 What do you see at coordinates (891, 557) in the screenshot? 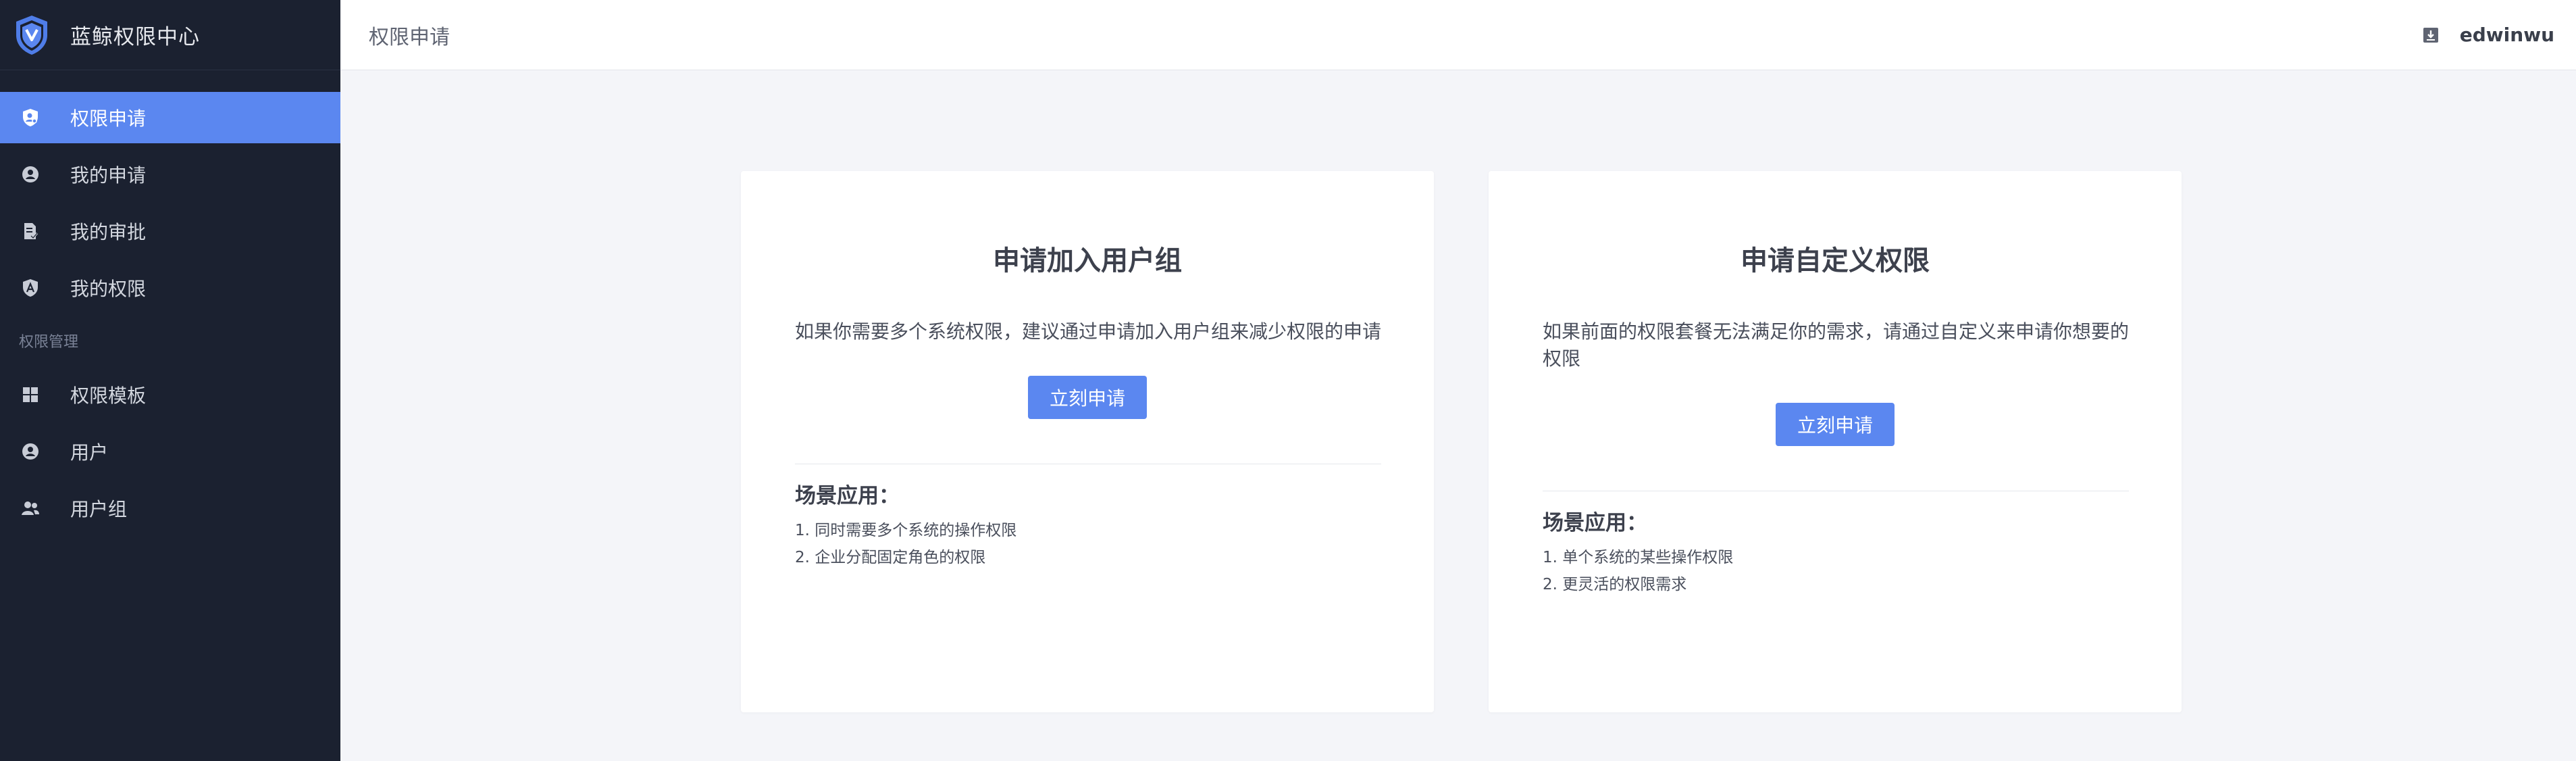
I see `list-item: 2. 企业分配固定角色的权限` at bounding box center [891, 557].